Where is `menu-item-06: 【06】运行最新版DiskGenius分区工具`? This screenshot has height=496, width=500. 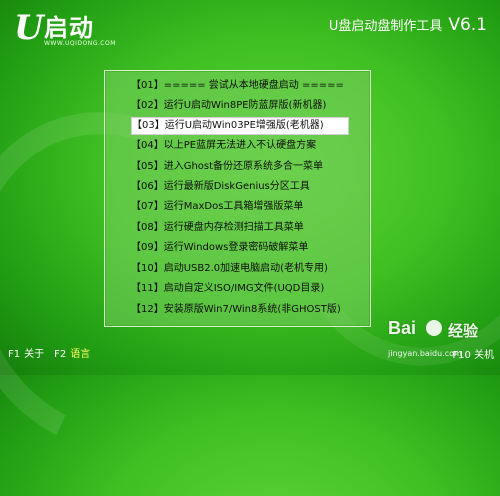 menu-item-06: 【06】运行最新版DiskGenius分区工具 is located at coordinates (241, 187).